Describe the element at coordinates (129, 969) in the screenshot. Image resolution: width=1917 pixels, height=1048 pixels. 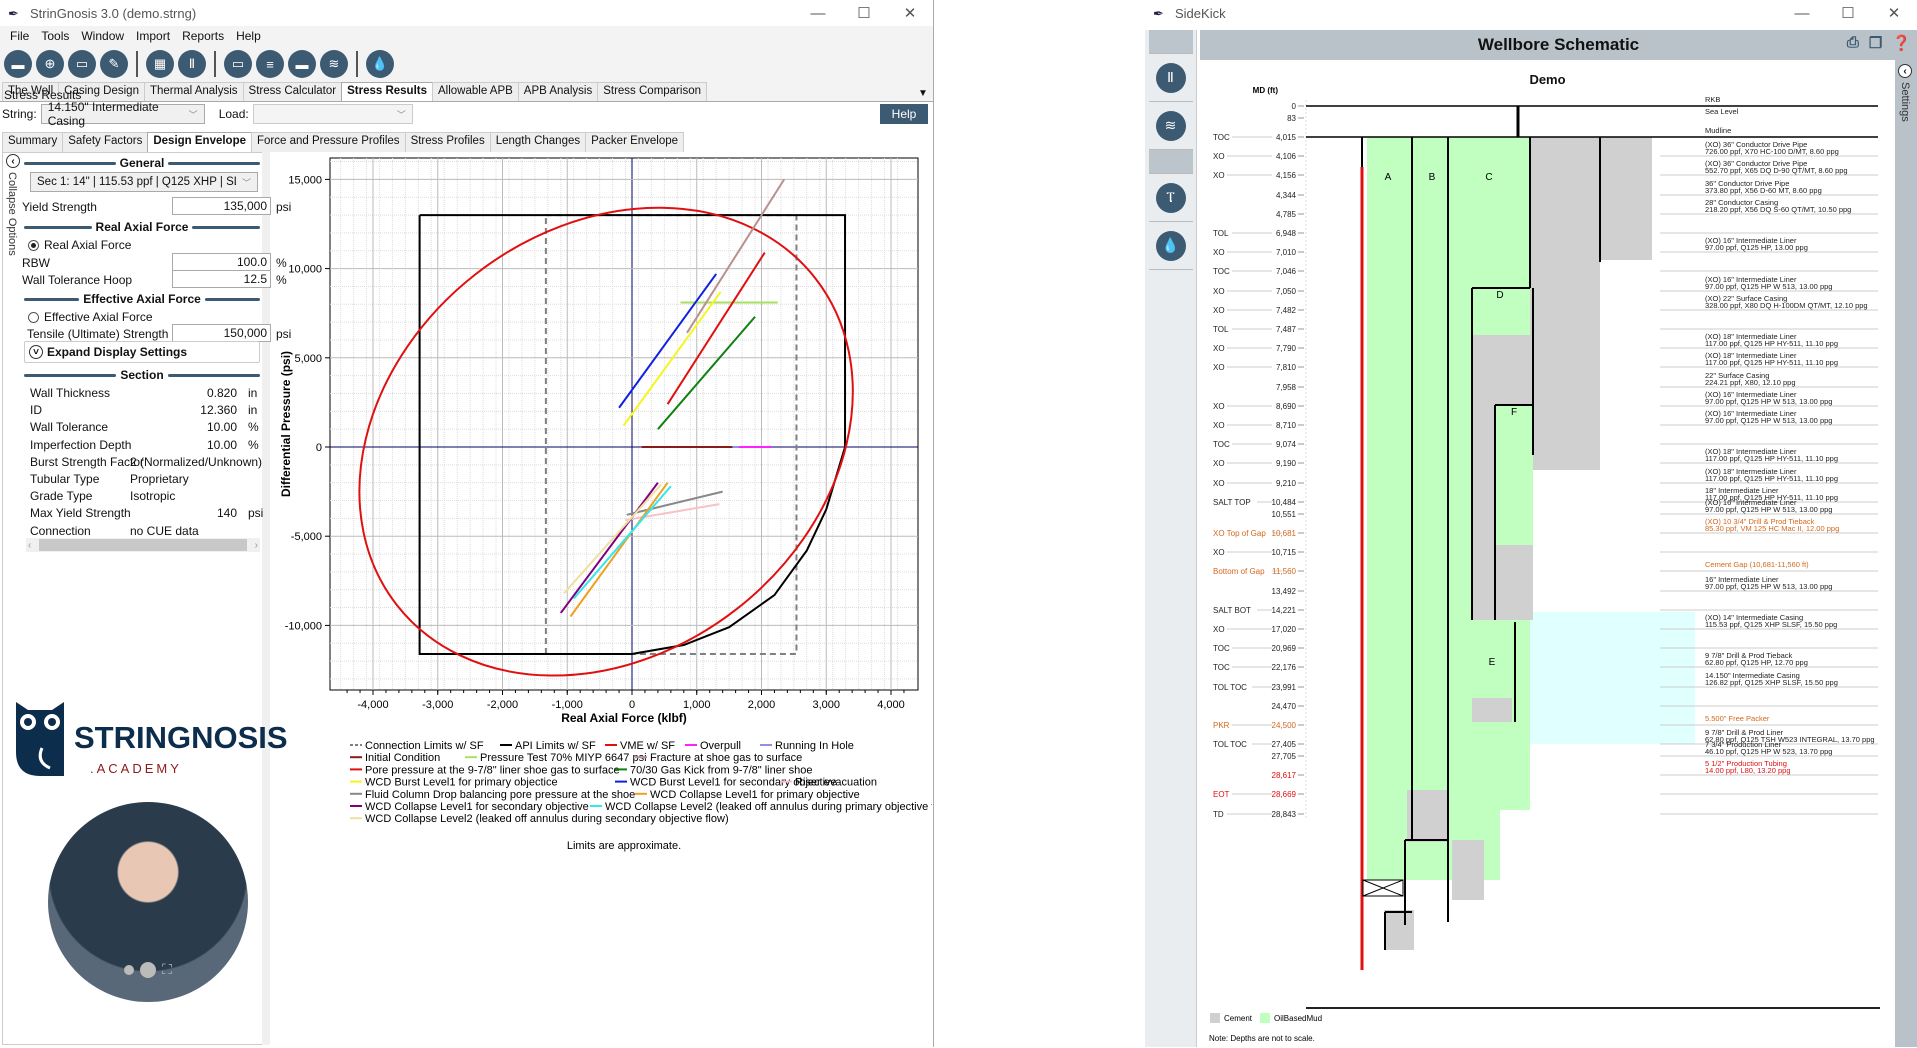
I see `small-dot-icon` at that location.